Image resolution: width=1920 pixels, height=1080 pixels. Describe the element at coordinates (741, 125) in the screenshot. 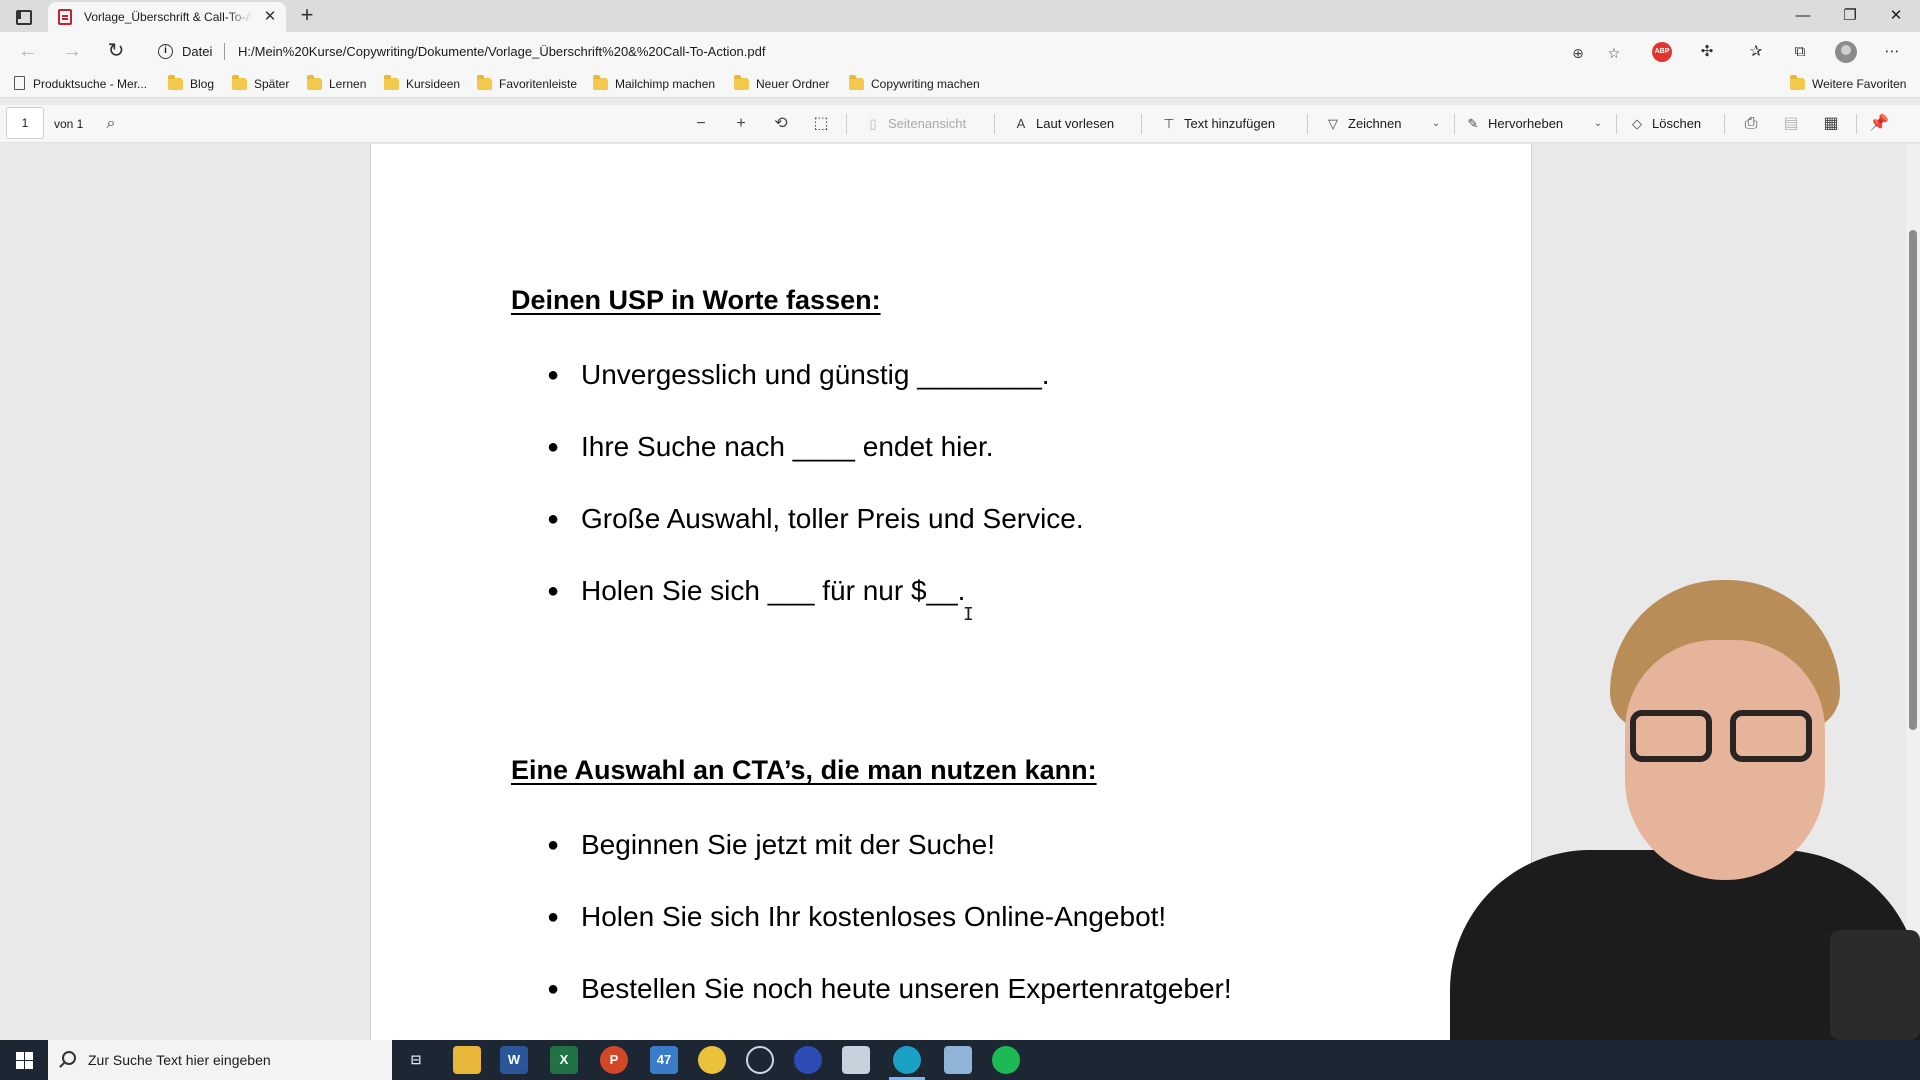

I see `zoom-in-icon: +` at that location.